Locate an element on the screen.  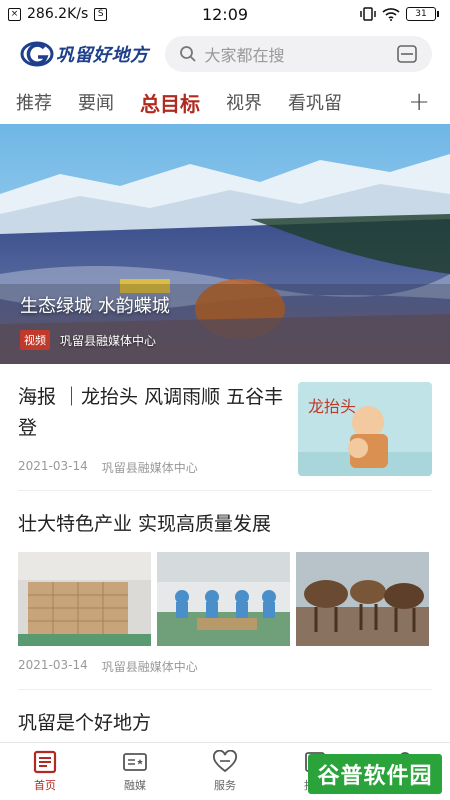
tab-headlines: 要闻 is located at coordinates (96, 102).